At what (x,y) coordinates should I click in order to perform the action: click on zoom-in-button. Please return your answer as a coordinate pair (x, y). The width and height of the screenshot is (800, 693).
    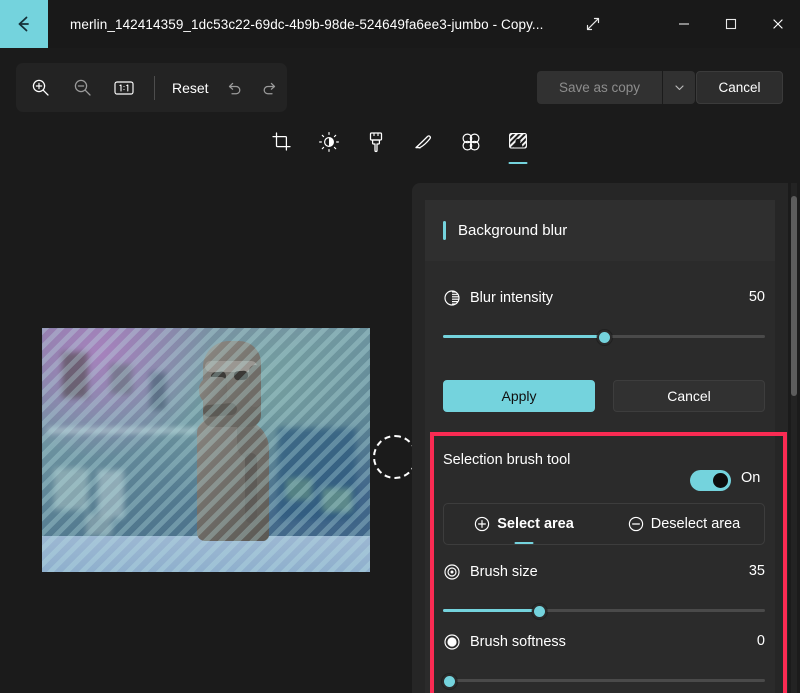
    Looking at the image, I should click on (40, 88).